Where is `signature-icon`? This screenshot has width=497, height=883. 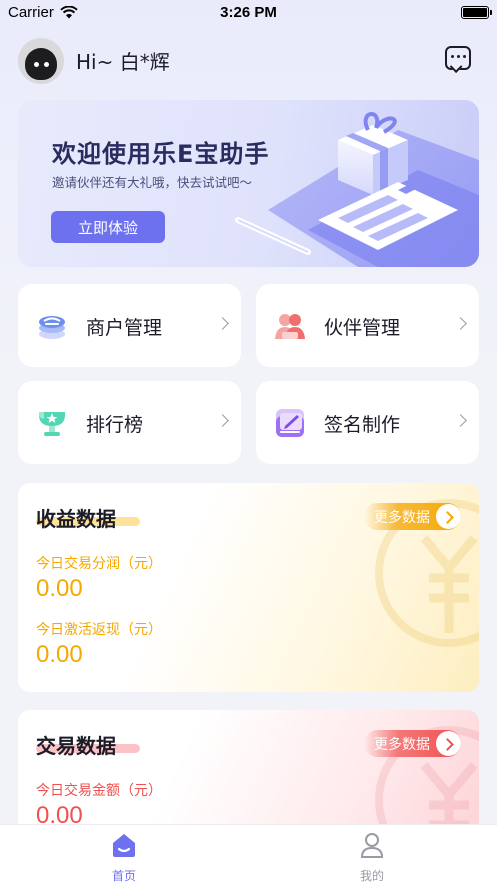 signature-icon is located at coordinates (290, 423).